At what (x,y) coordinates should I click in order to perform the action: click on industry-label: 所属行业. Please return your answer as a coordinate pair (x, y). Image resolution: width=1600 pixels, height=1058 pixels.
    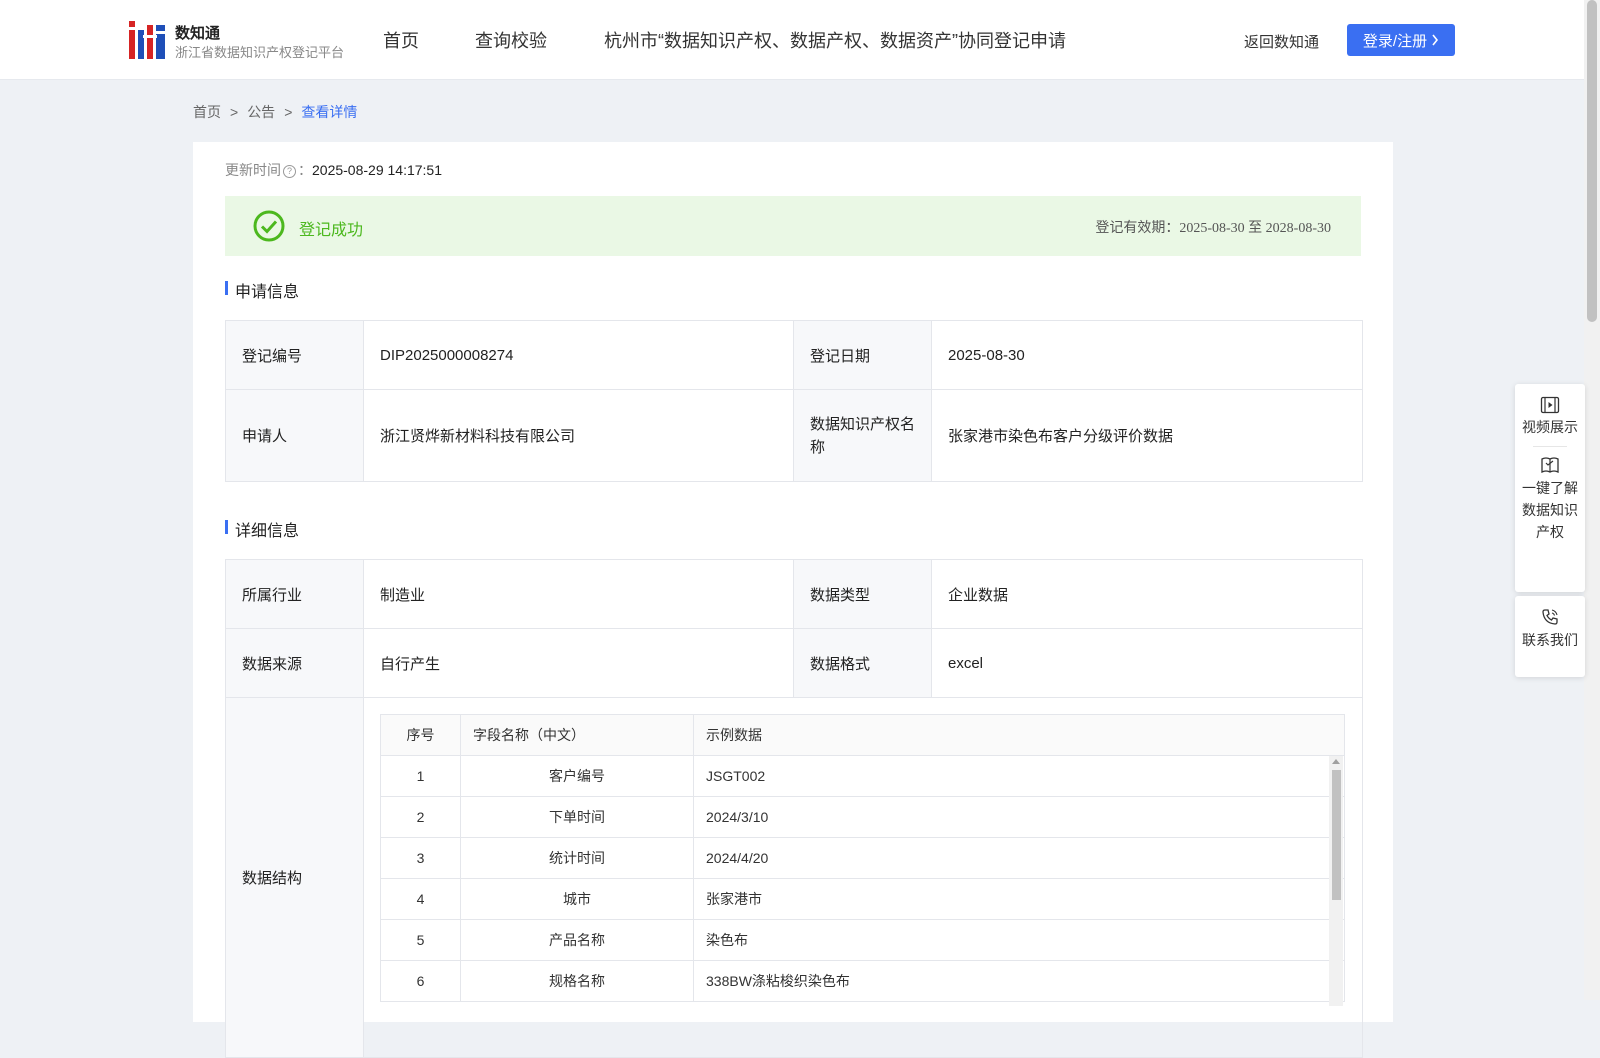
    Looking at the image, I should click on (294, 594).